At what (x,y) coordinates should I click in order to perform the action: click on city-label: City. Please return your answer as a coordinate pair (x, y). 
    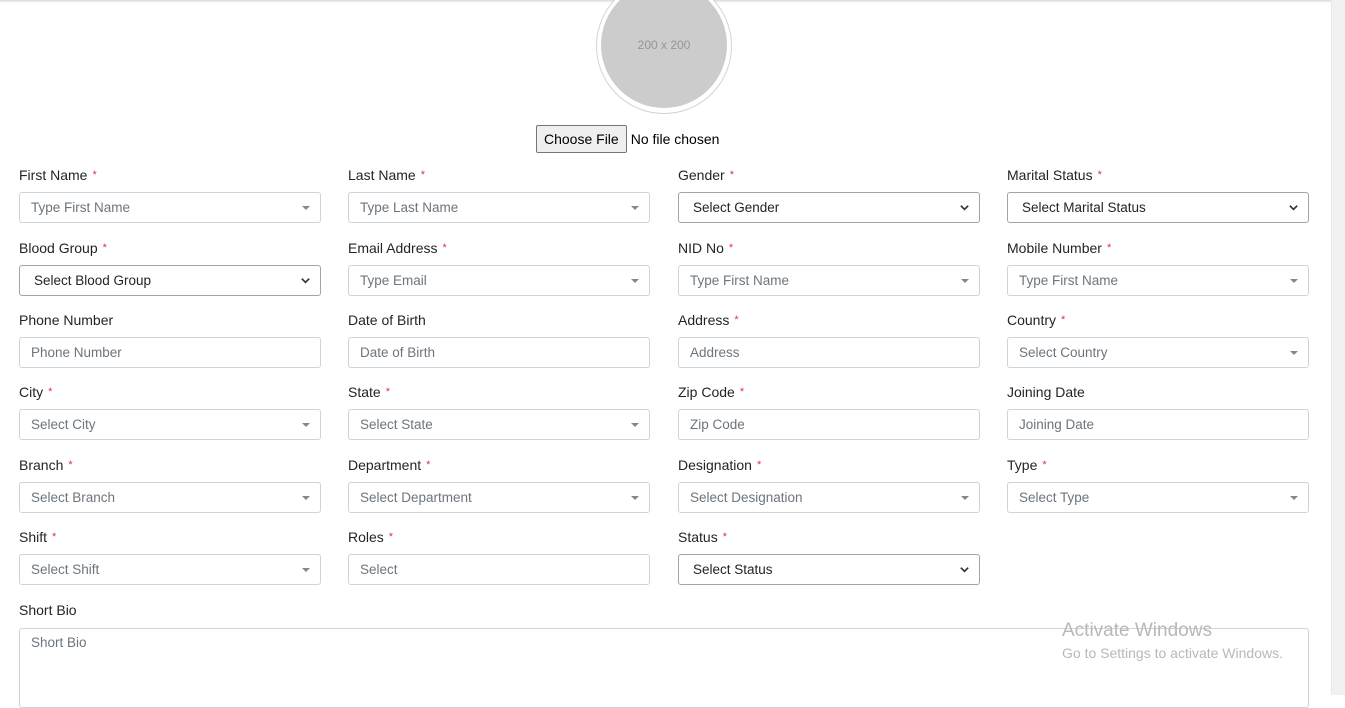
    Looking at the image, I should click on (31, 392).